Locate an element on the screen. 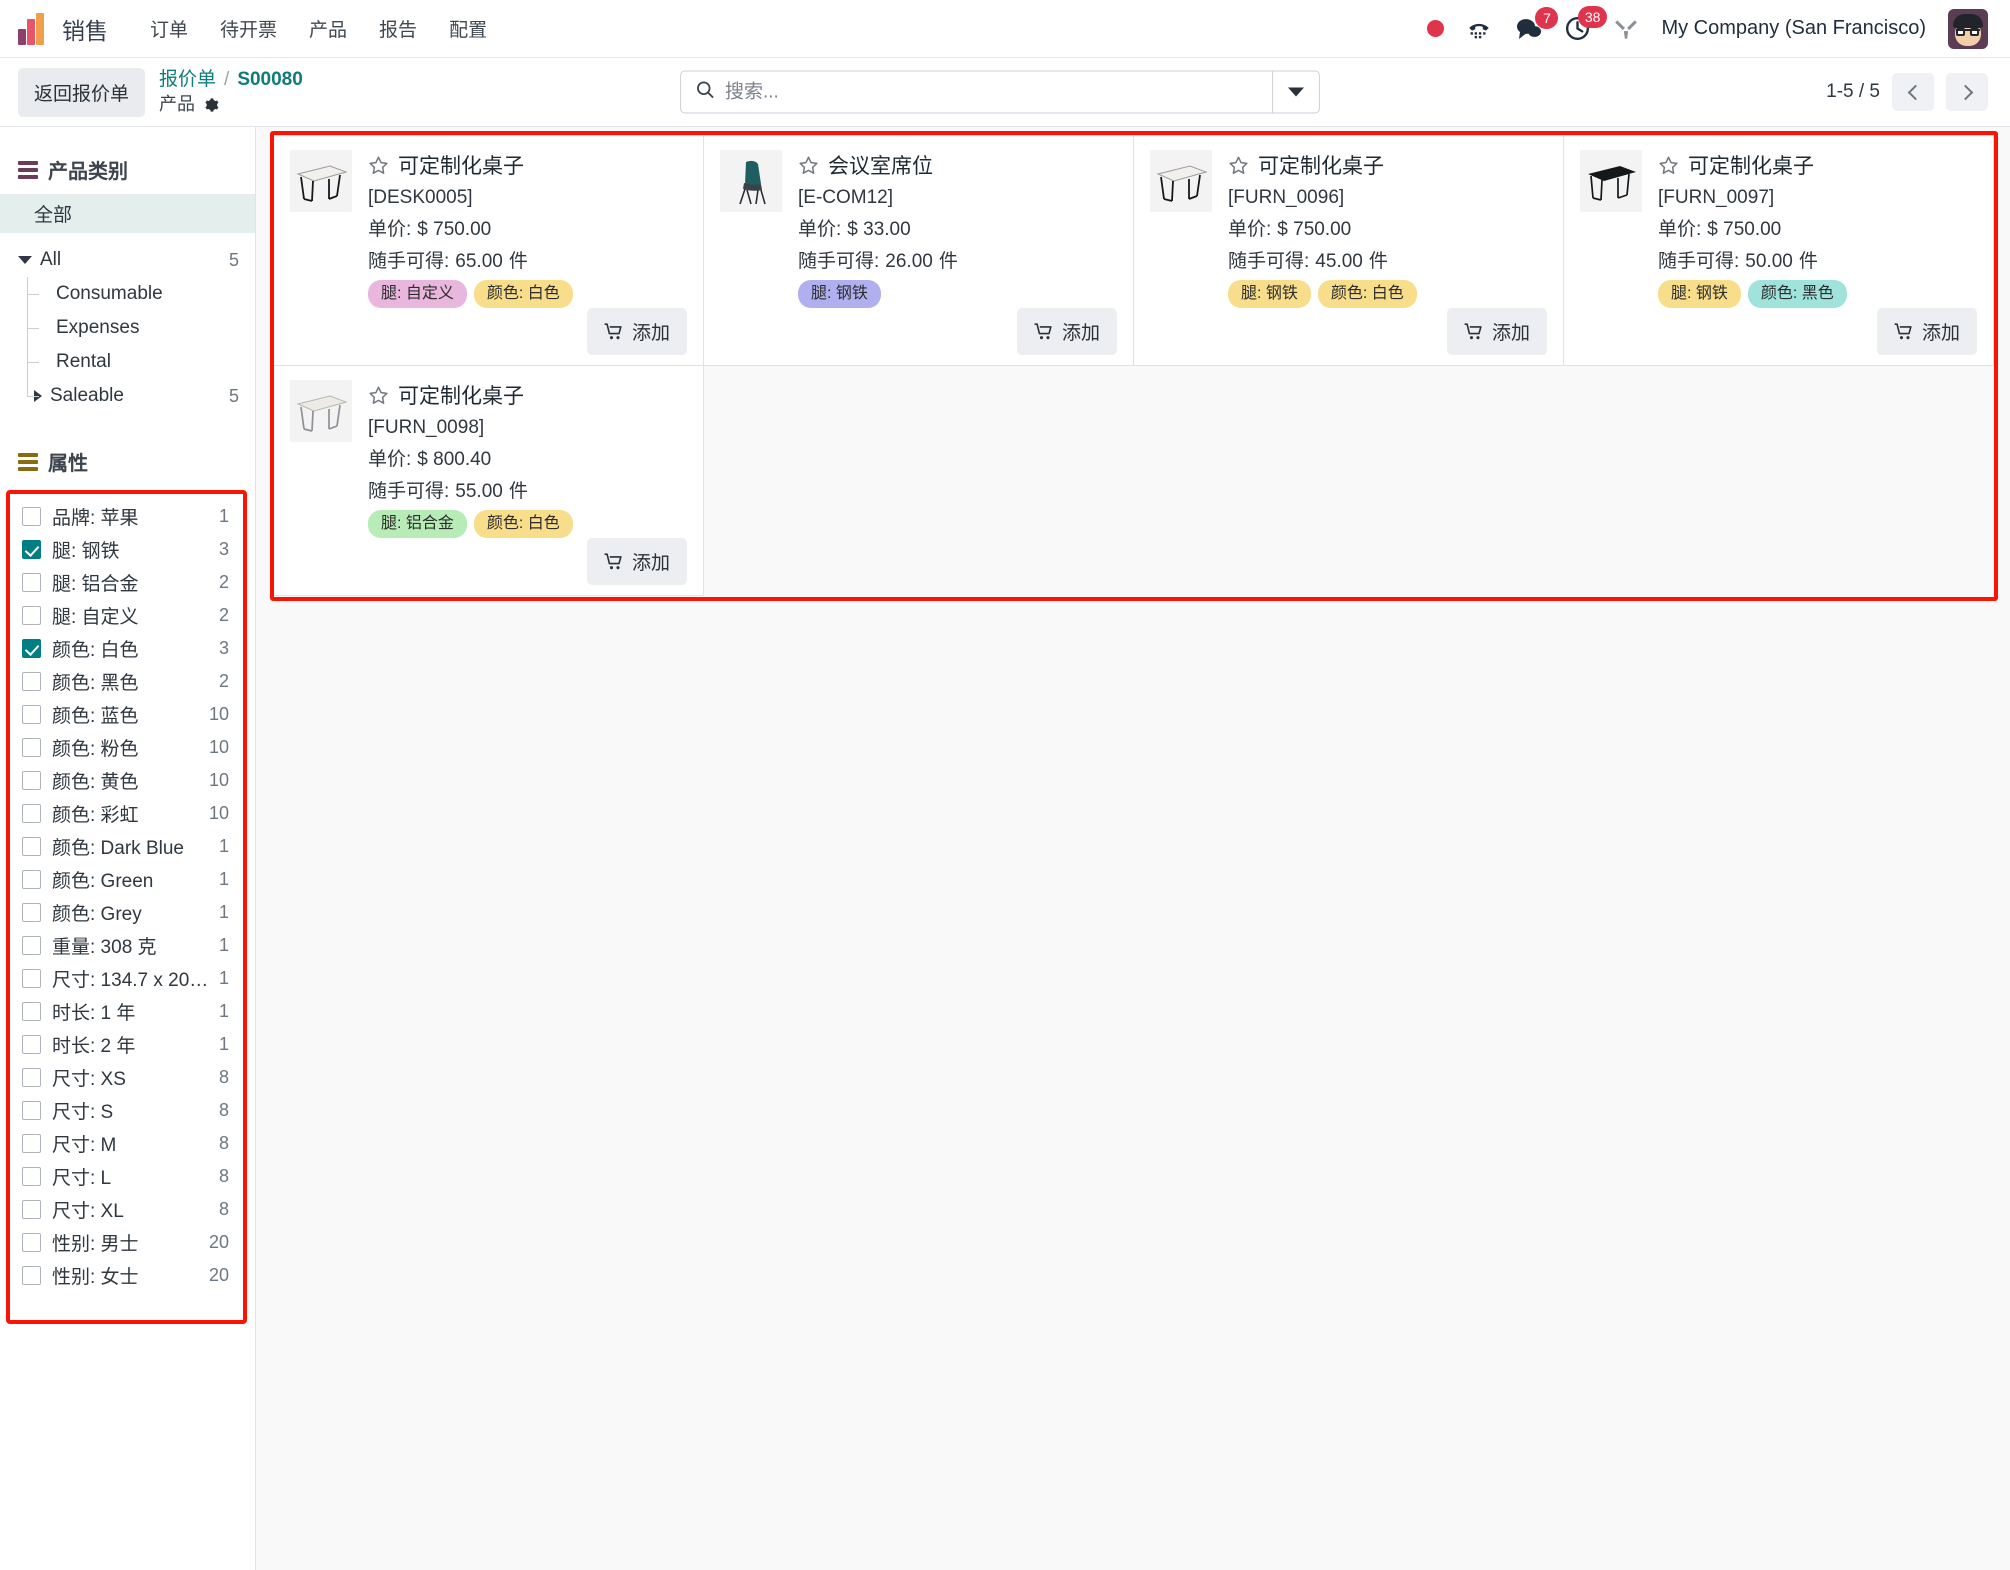  attribute-filter-row: 颜色: 白色 3 is located at coordinates (126, 648).